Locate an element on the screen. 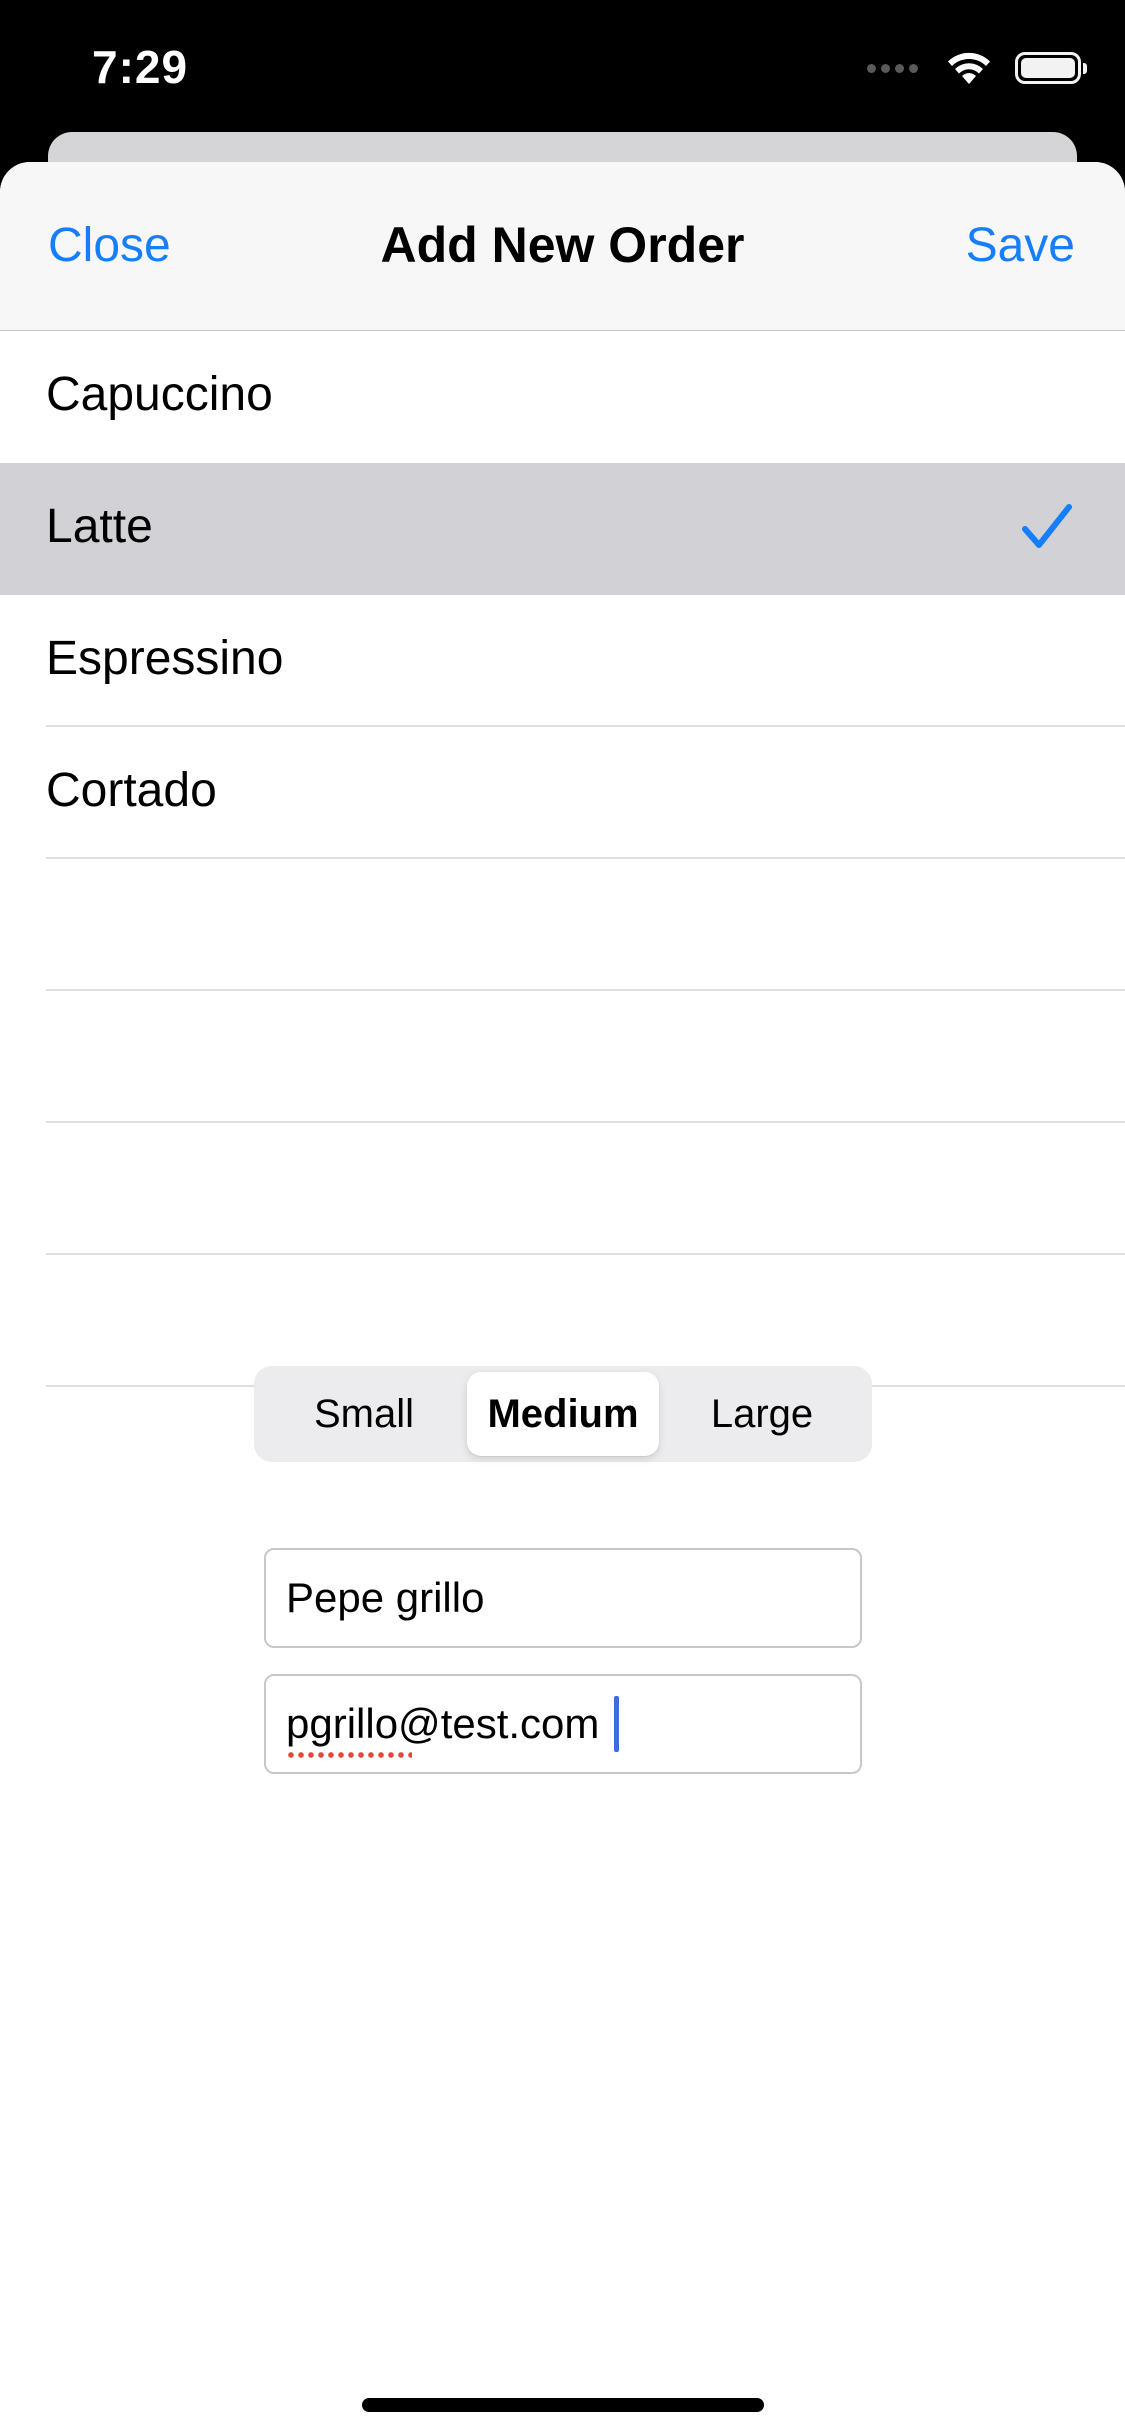 The width and height of the screenshot is (1125, 2436). email-field: pgrillo@test.com is located at coordinates (563, 1724).